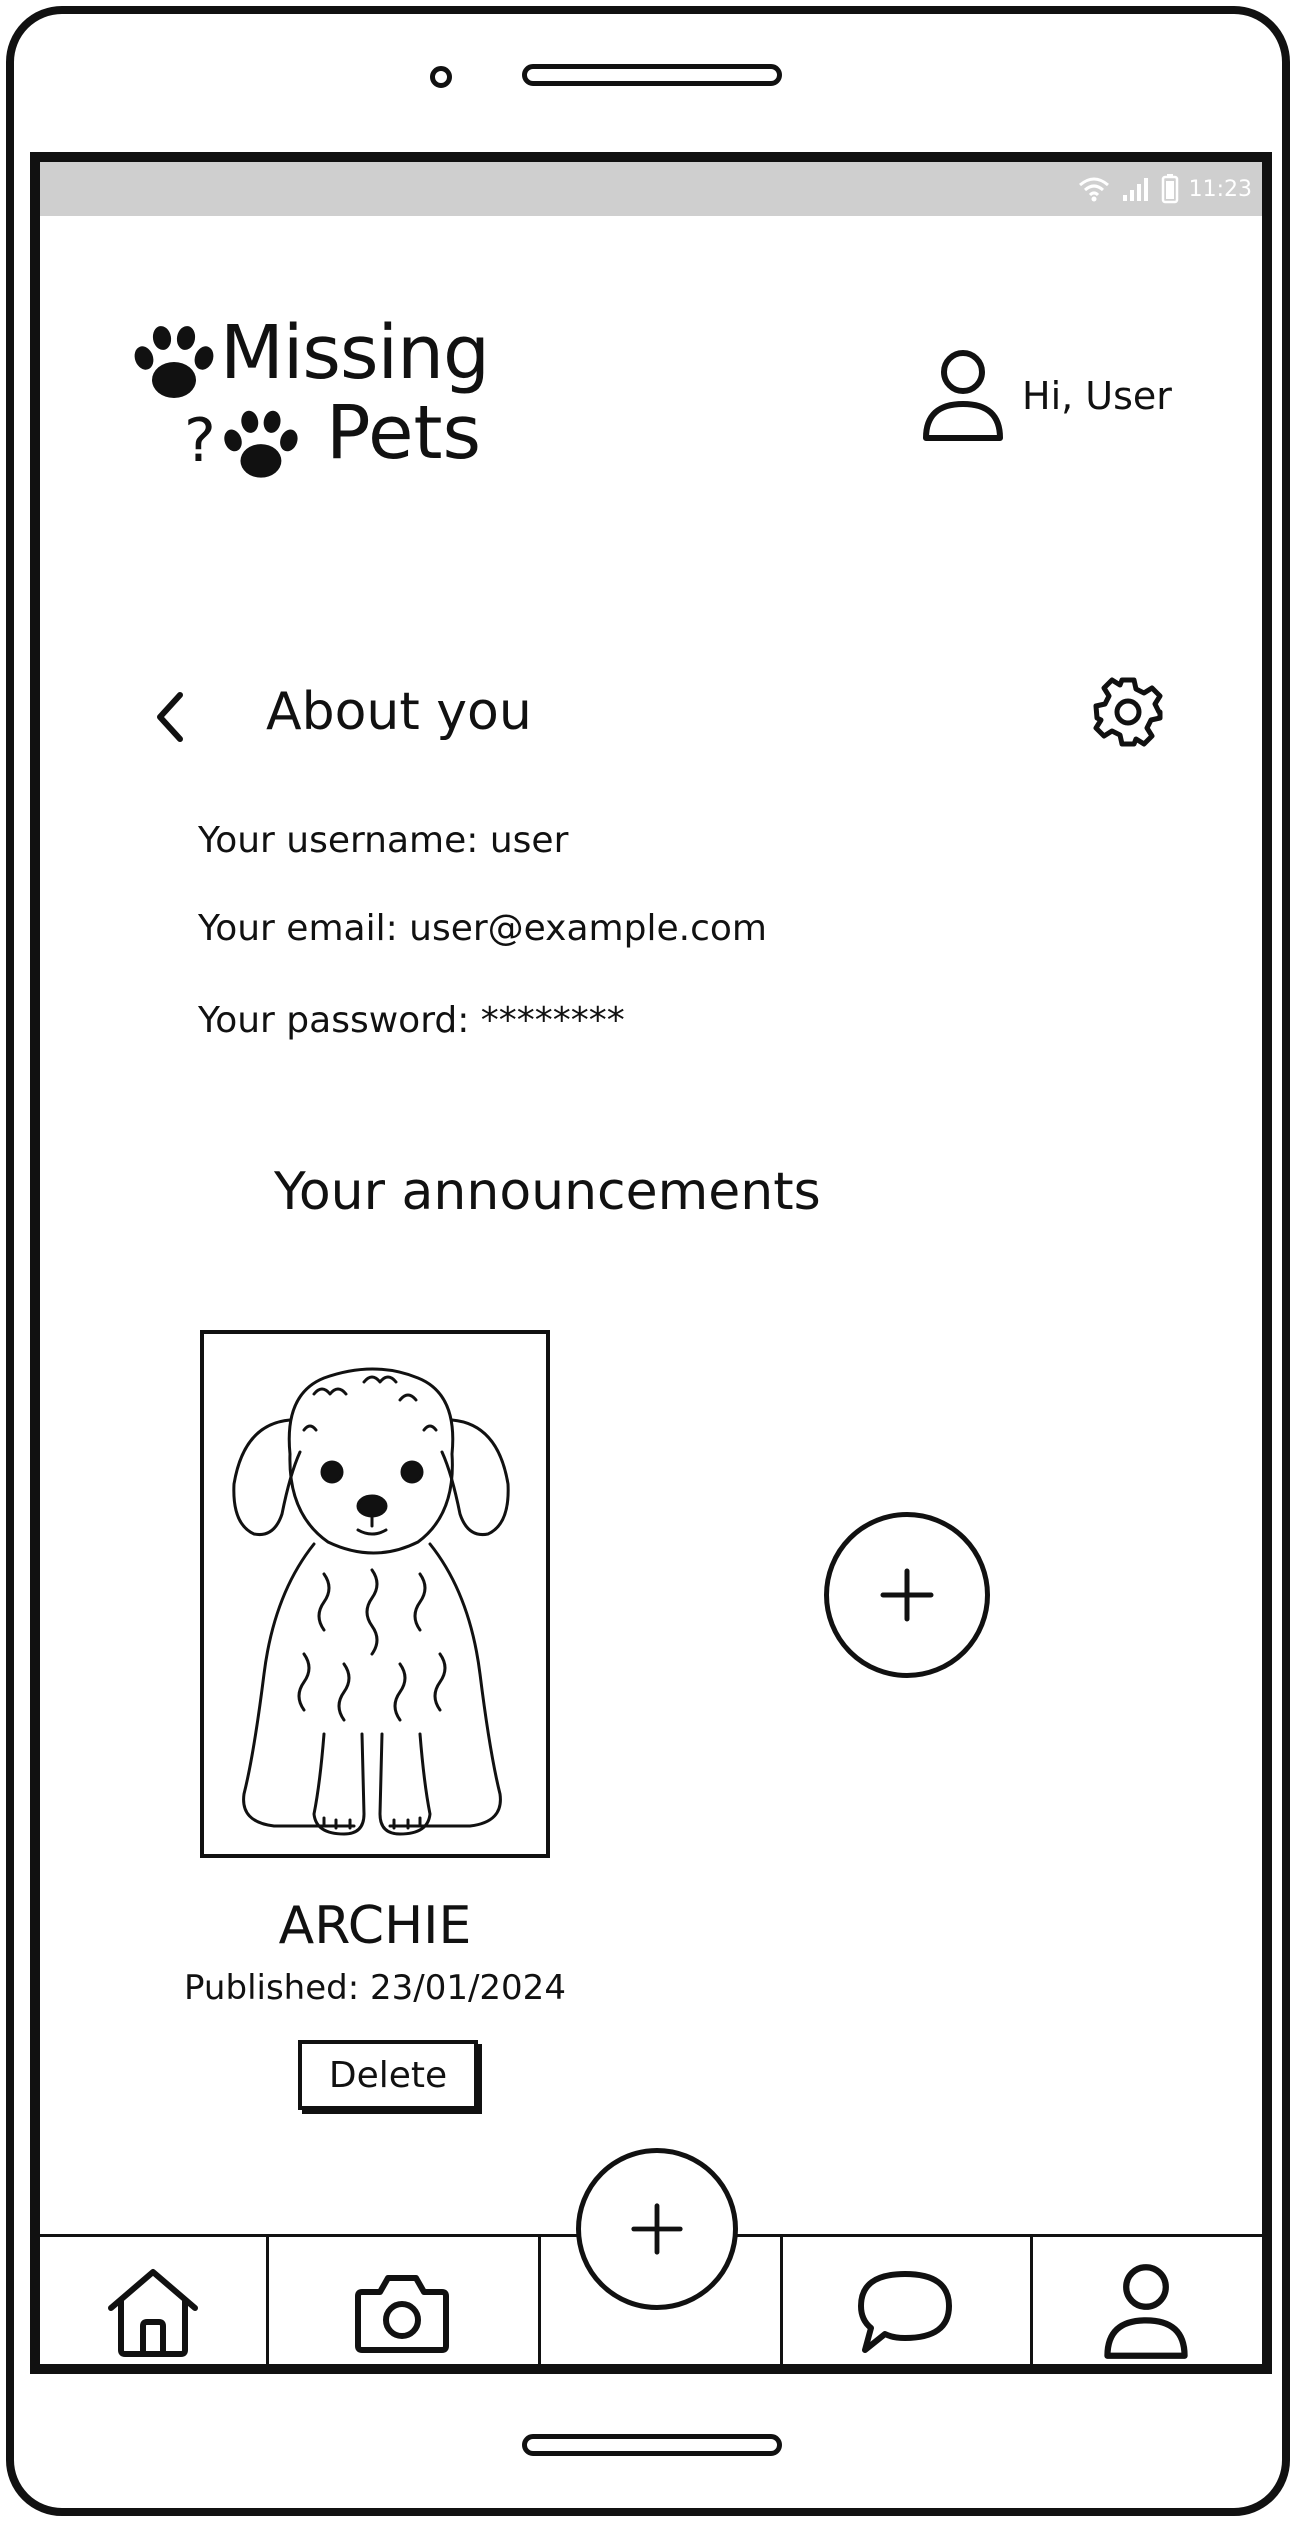 This screenshot has height=2524, width=1298. What do you see at coordinates (402, 2314) in the screenshot?
I see `camera-icon` at bounding box center [402, 2314].